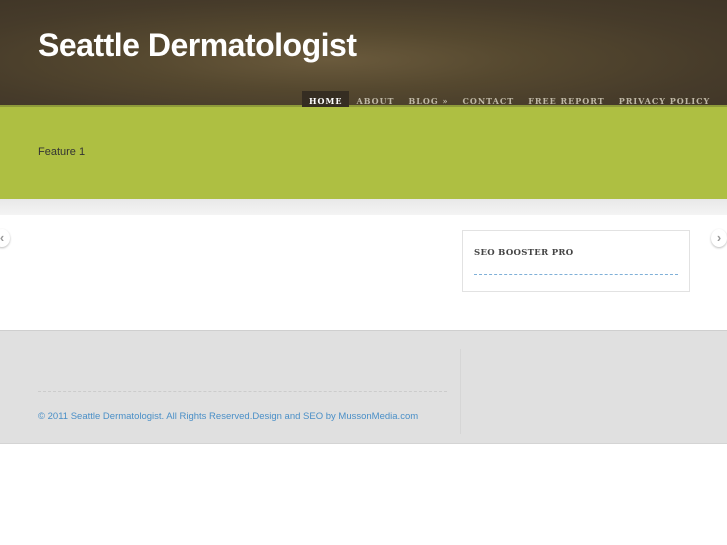 The height and width of the screenshot is (545, 727). Describe the element at coordinates (62, 152) in the screenshot. I see `feature-title: Feature 1` at that location.